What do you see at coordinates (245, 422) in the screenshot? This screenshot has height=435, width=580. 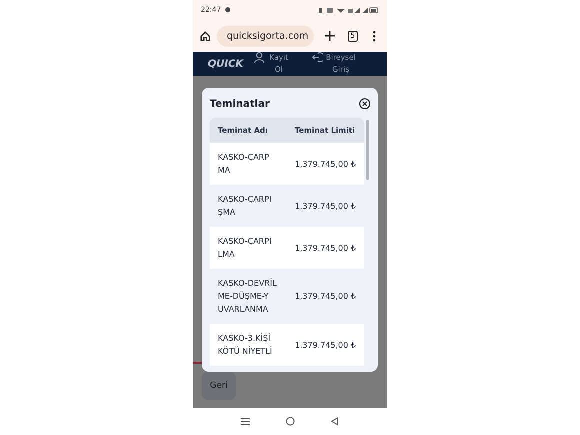 I see `menu-icon` at bounding box center [245, 422].